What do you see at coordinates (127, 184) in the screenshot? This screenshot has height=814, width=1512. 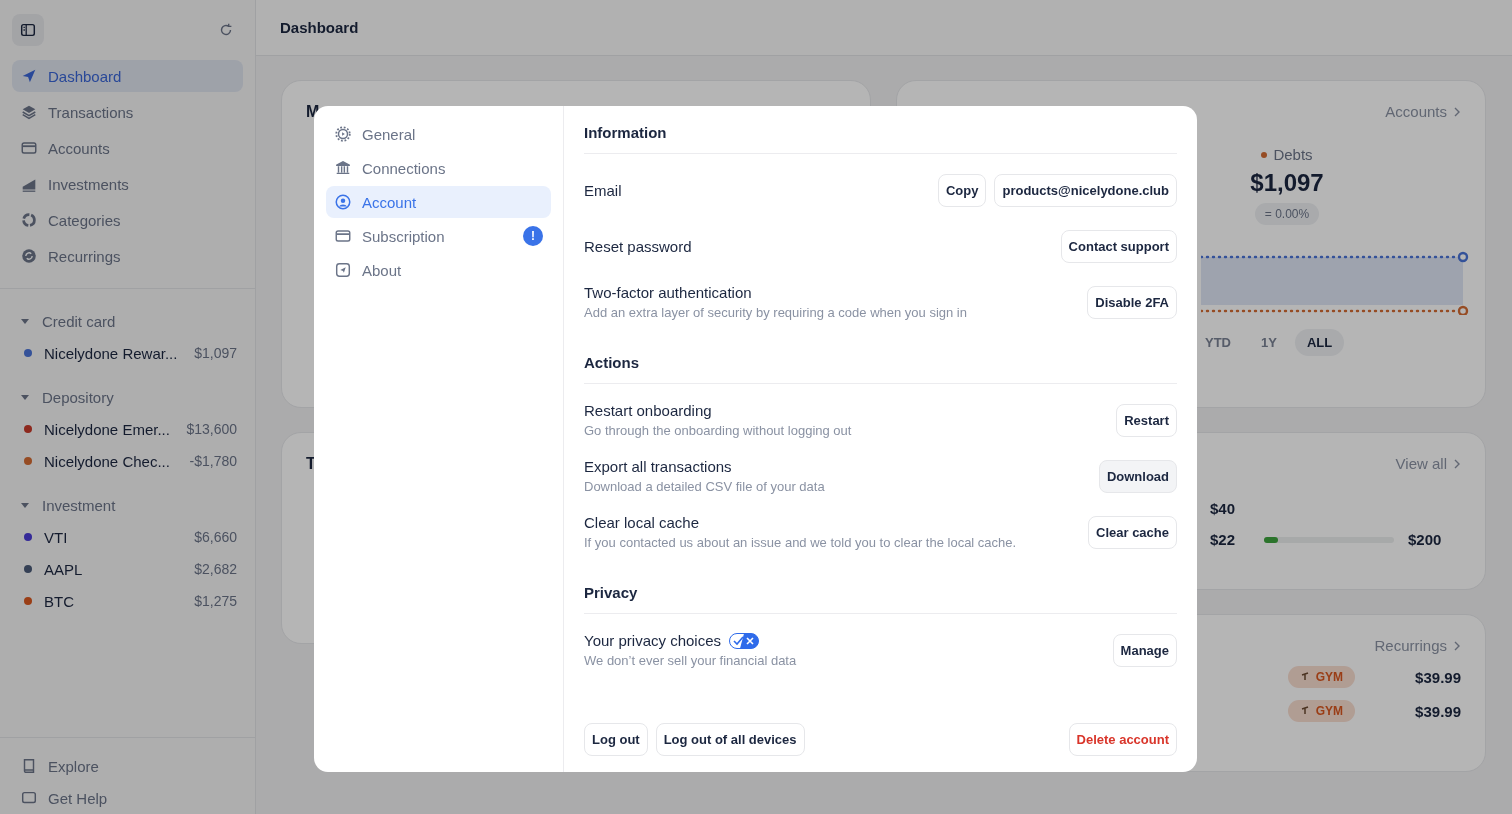 I see `nav-item: Investments` at bounding box center [127, 184].